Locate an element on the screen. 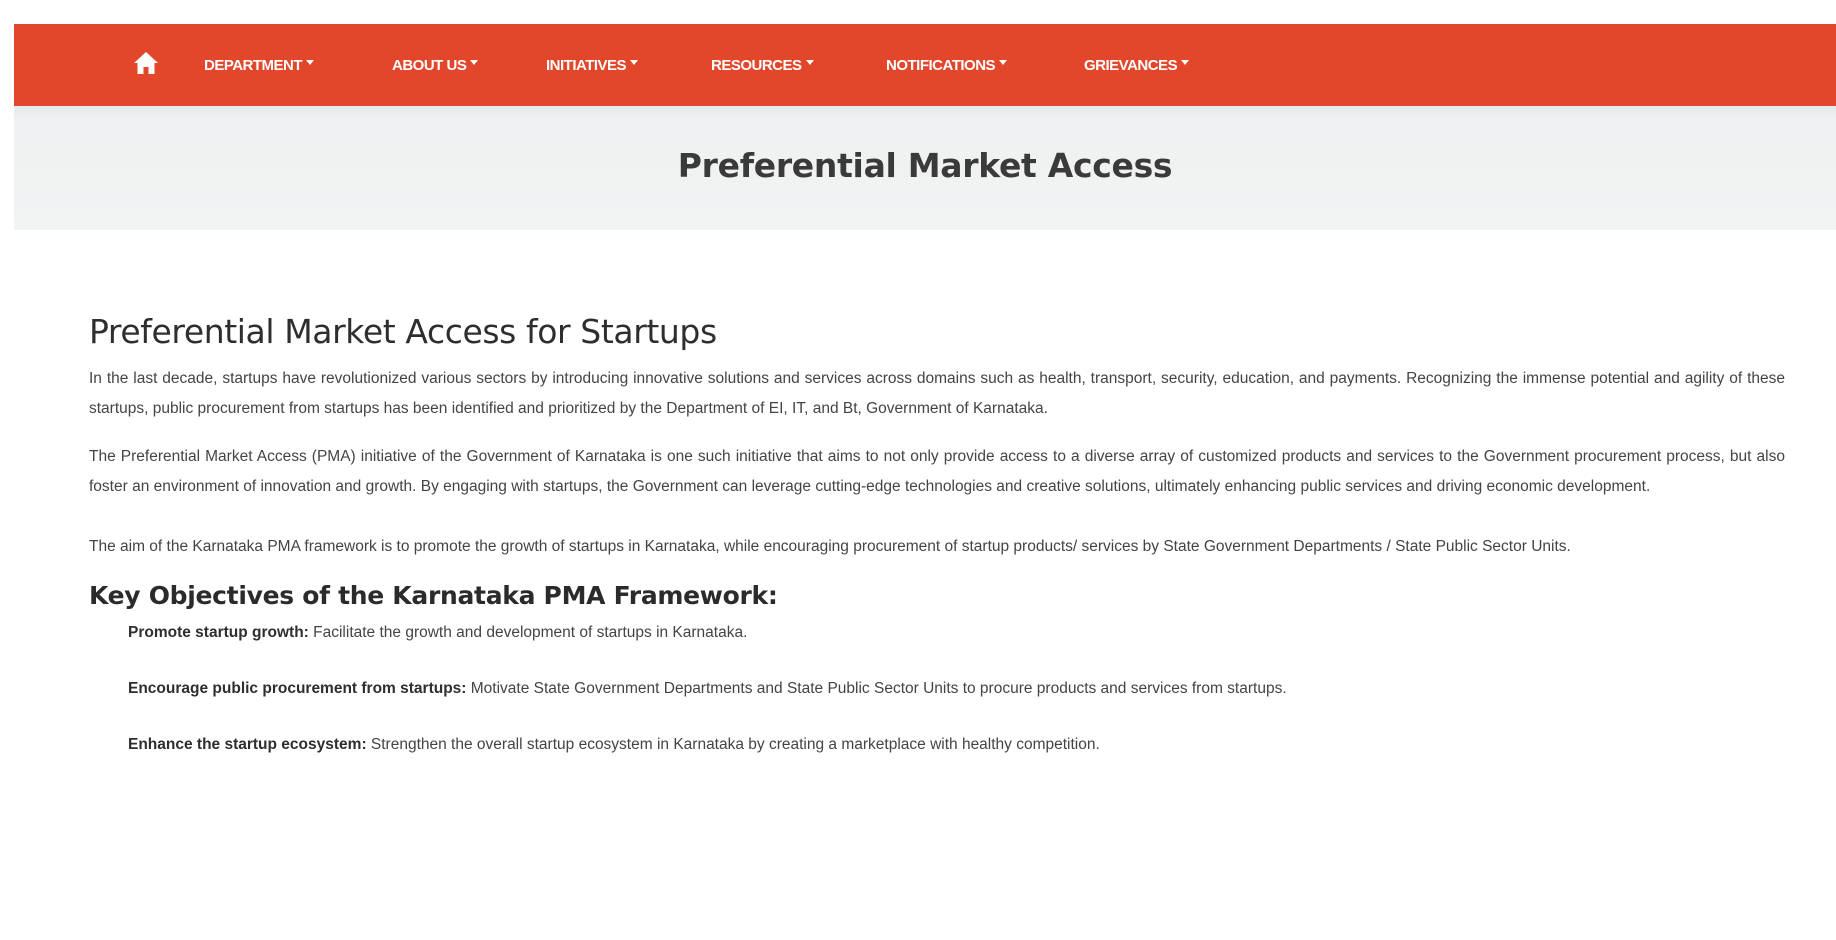 The height and width of the screenshot is (940, 1836). nav-about-us: ABOUT US is located at coordinates (435, 65).